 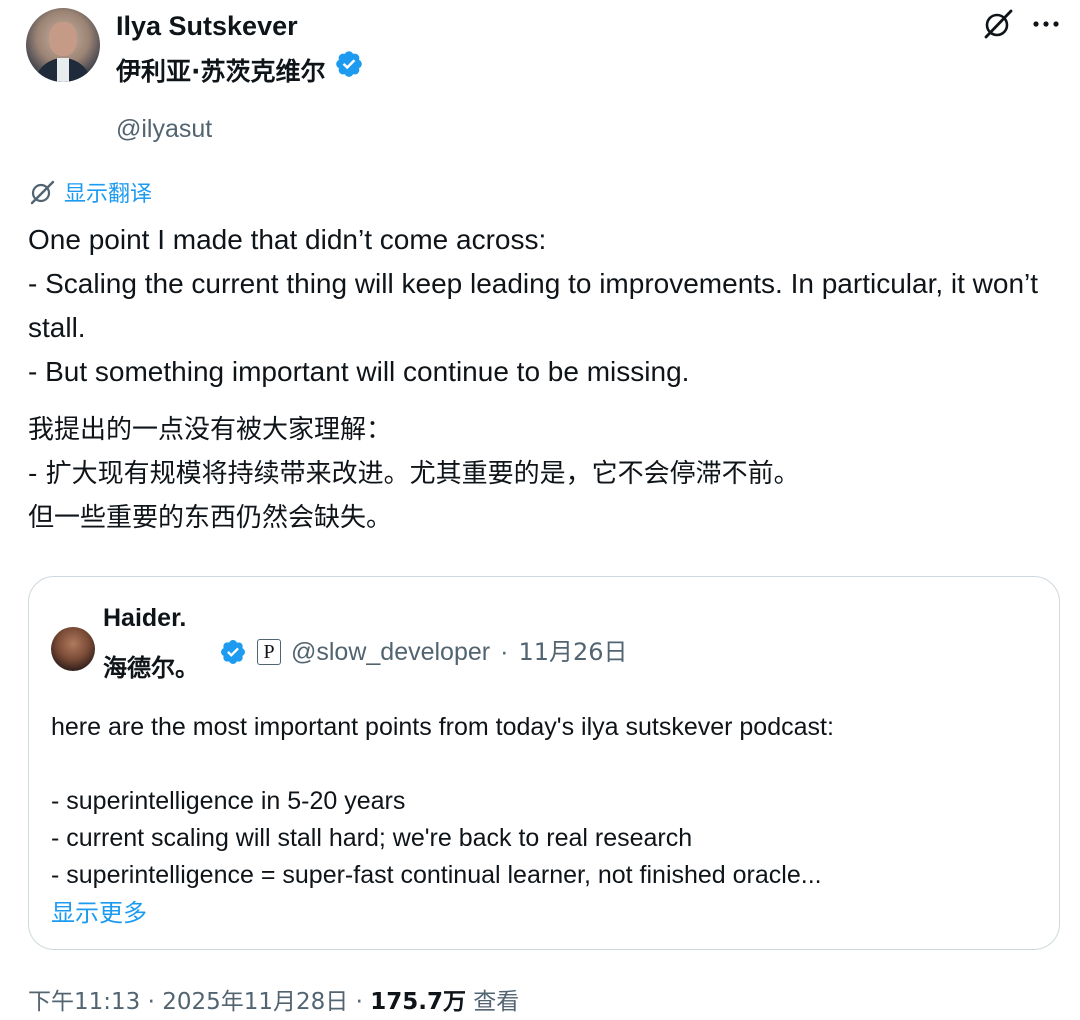 I want to click on affiliate-badge: P, so click(x=269, y=652).